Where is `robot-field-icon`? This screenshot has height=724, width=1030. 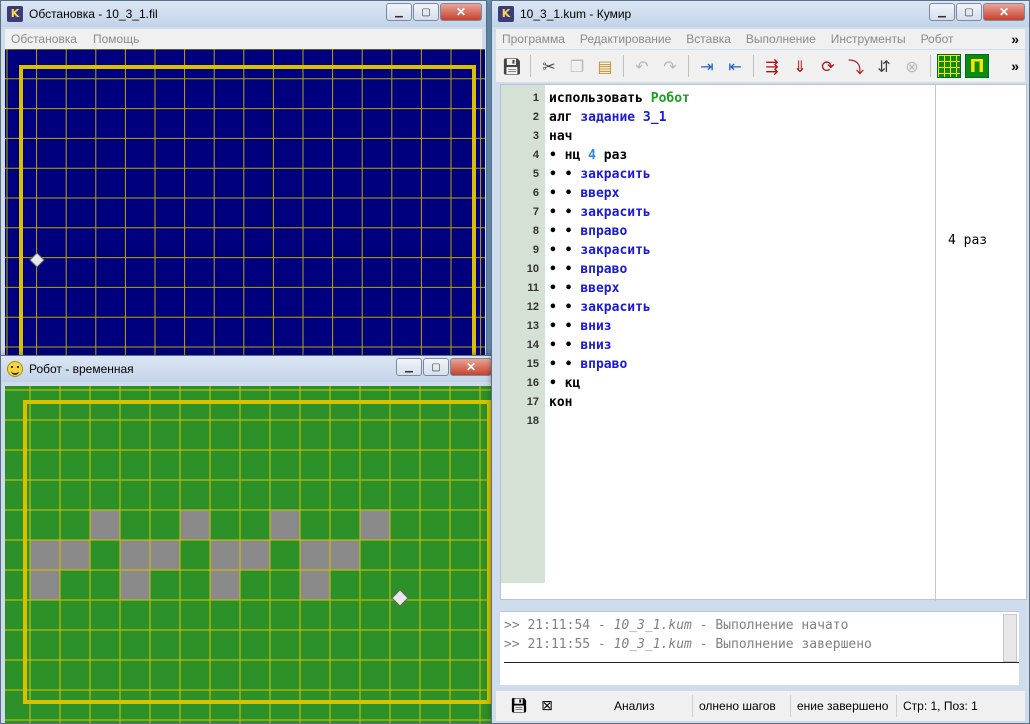 robot-field-icon is located at coordinates (949, 66).